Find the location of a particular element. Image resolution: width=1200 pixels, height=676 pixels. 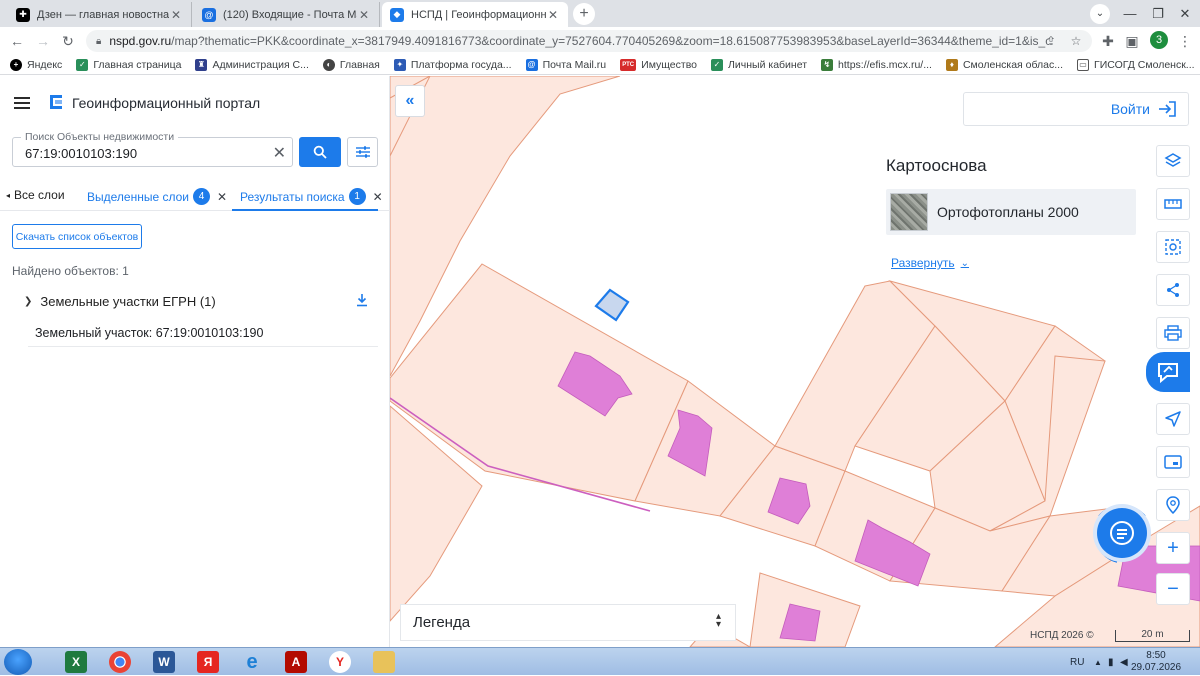

close-search-results-icon: ✕ is located at coordinates (378, 197).